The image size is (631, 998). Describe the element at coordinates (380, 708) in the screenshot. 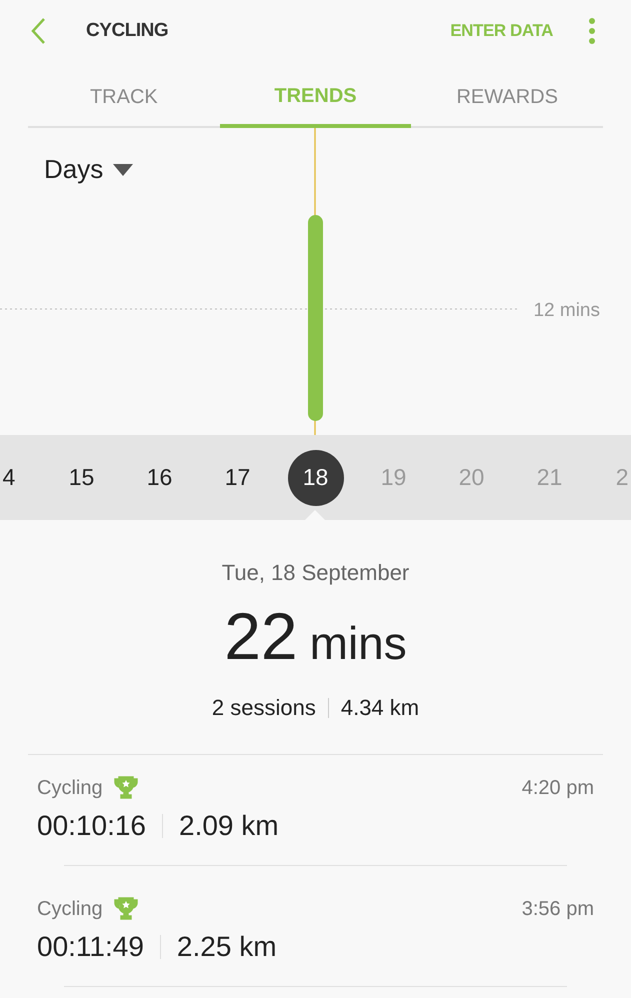

I see `total-distance: 4.34 km` at that location.